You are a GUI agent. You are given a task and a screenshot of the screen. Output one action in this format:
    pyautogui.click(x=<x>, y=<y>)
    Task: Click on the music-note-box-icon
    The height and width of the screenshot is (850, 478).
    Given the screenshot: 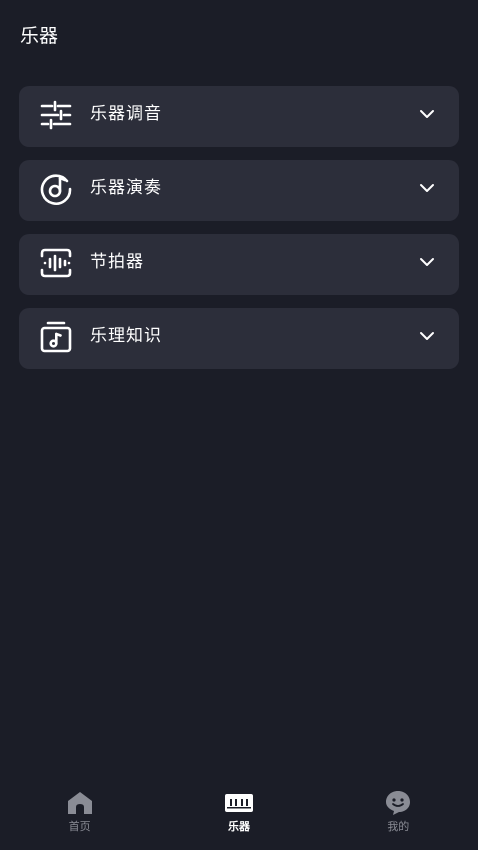 What is the action you would take?
    pyautogui.click(x=56, y=337)
    